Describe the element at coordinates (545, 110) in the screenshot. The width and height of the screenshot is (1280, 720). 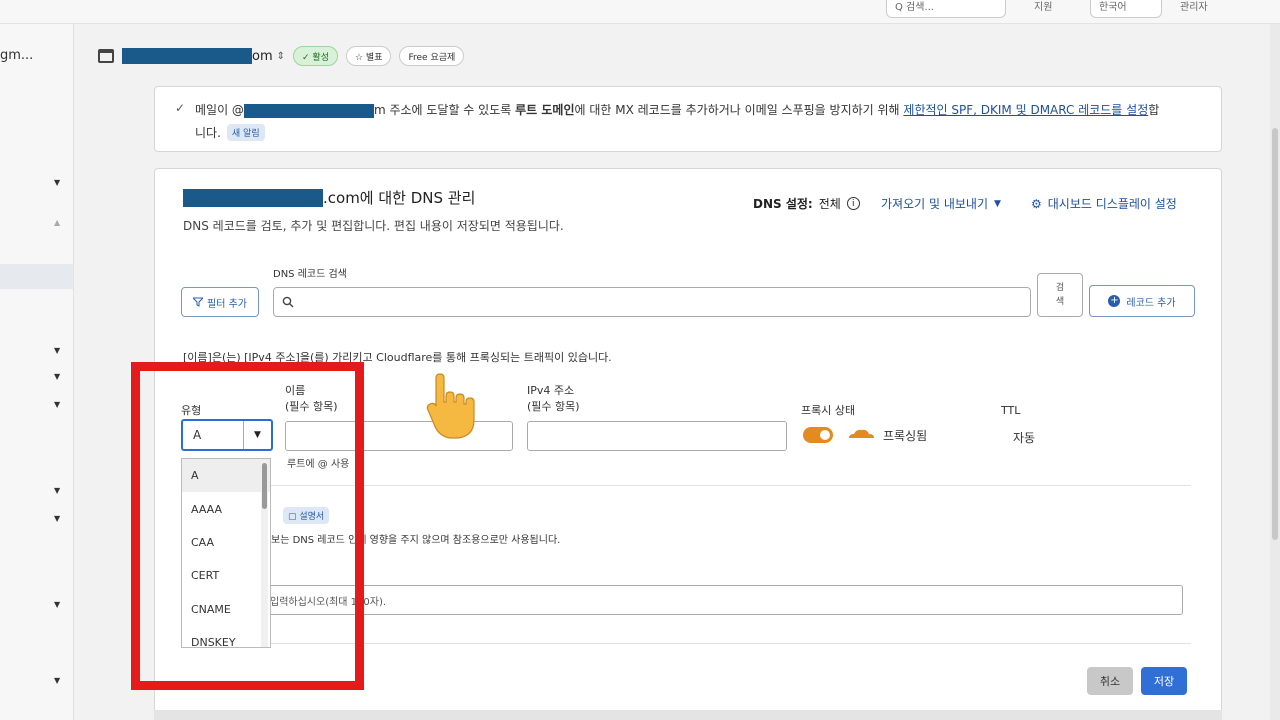
I see `notice-bold: 루트 도메인` at that location.